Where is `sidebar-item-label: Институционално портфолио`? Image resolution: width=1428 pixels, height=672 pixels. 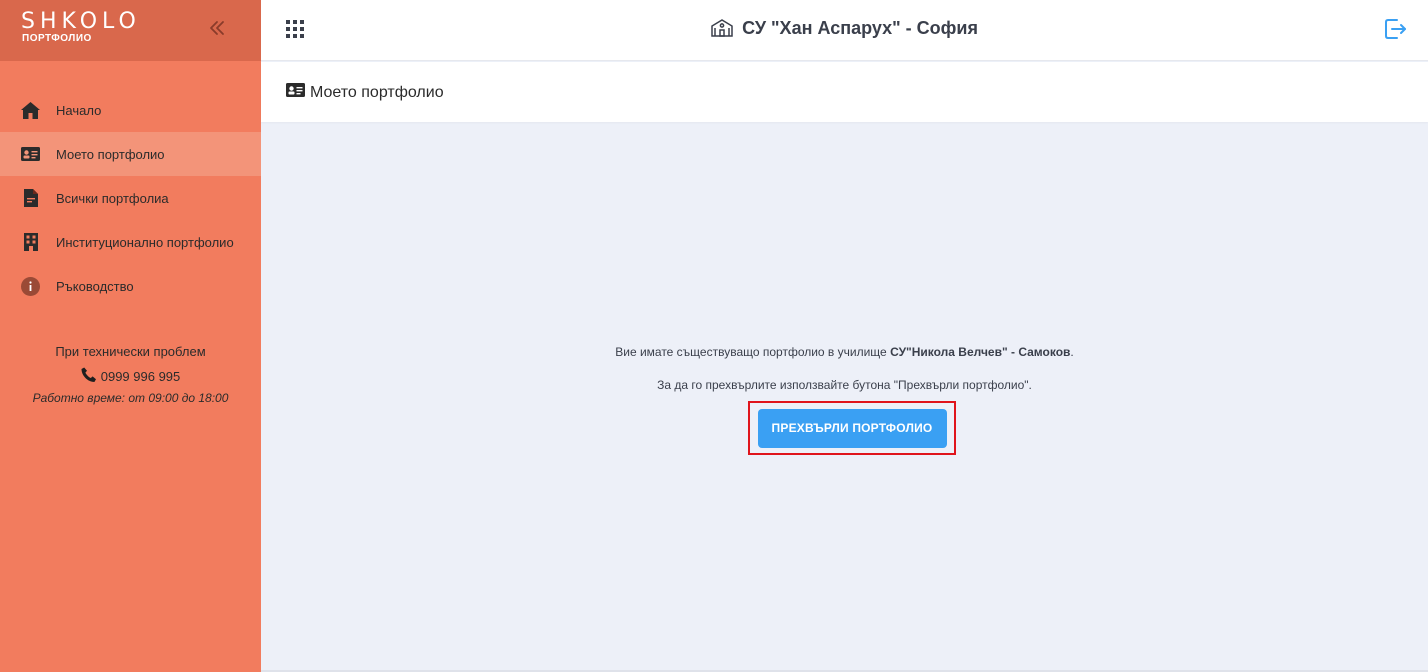 sidebar-item-label: Институционално портфолио is located at coordinates (145, 242).